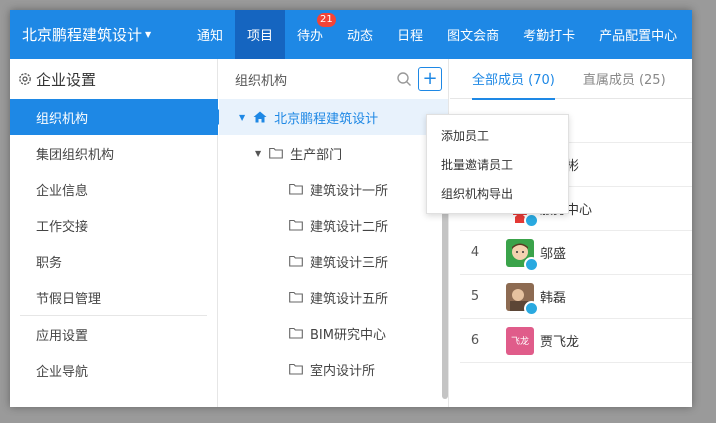 This screenshot has height=423, width=716. What do you see at coordinates (82, 35) in the screenshot?
I see `company-name: 北京鹏程建筑设计` at bounding box center [82, 35].